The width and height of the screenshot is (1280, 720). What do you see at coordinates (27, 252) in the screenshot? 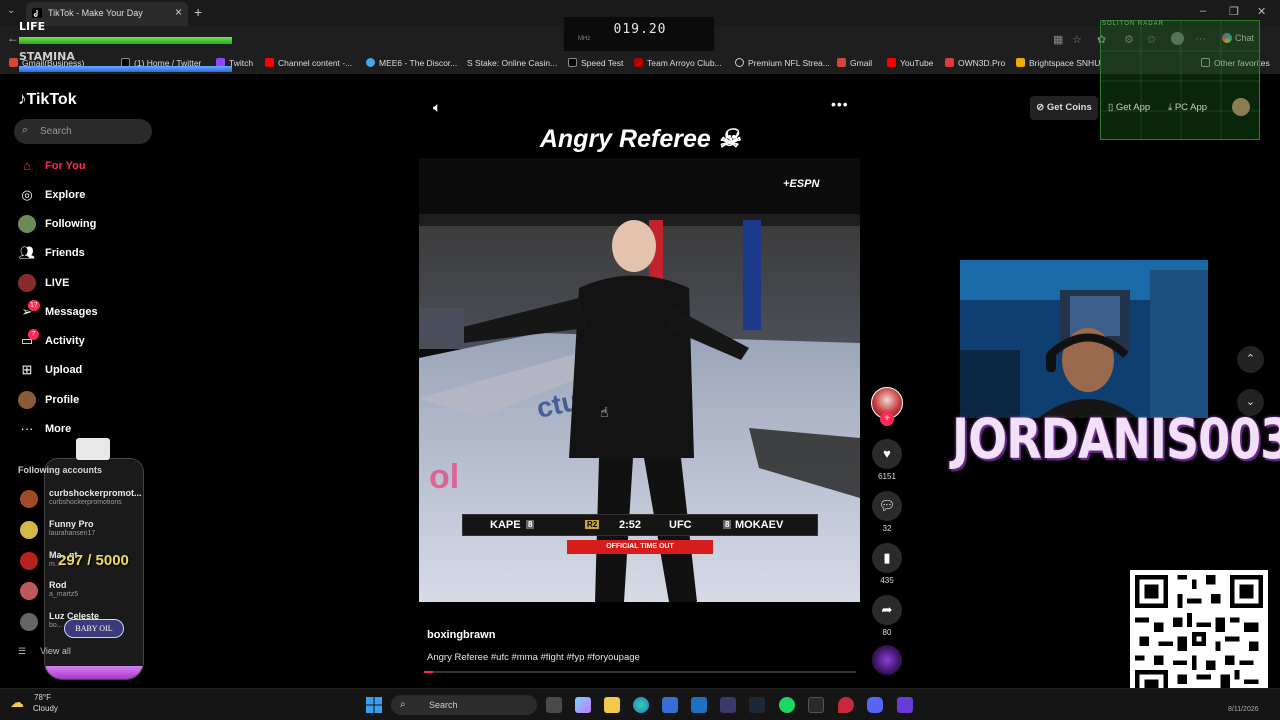
I see `friends-icon: 👥︎` at bounding box center [27, 252].